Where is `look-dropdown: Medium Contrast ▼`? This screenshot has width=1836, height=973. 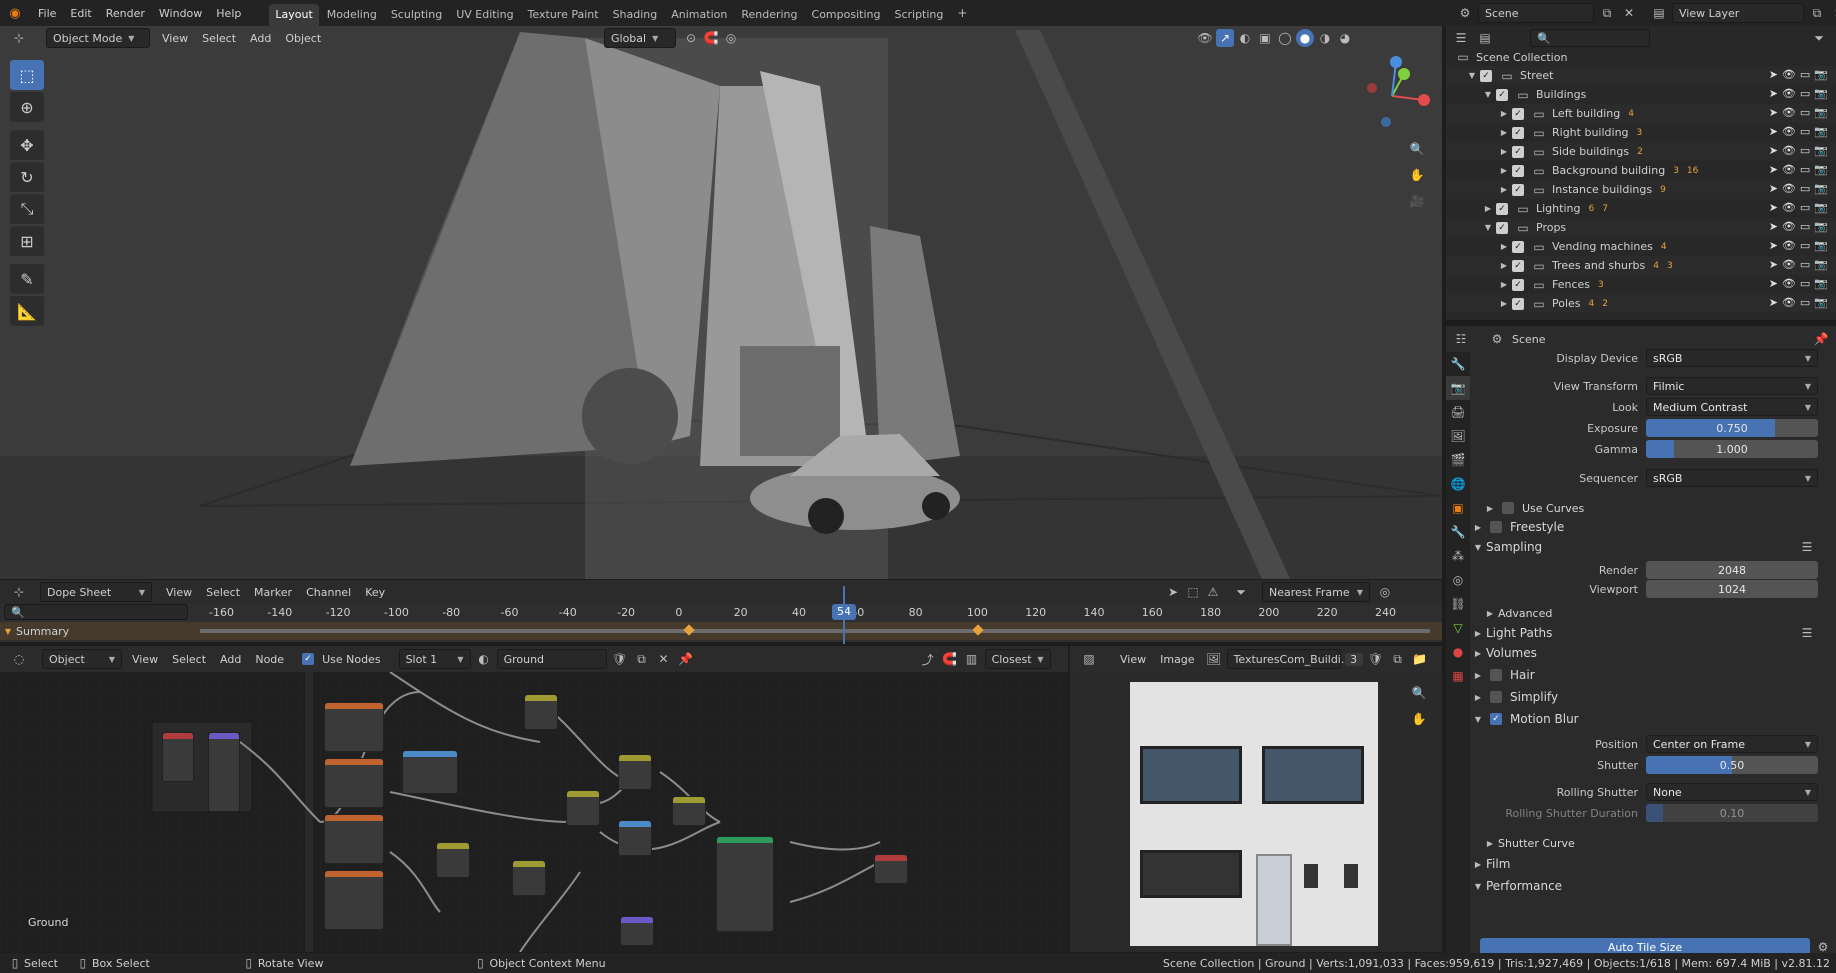
look-dropdown: Medium Contrast ▼ is located at coordinates (1732, 407).